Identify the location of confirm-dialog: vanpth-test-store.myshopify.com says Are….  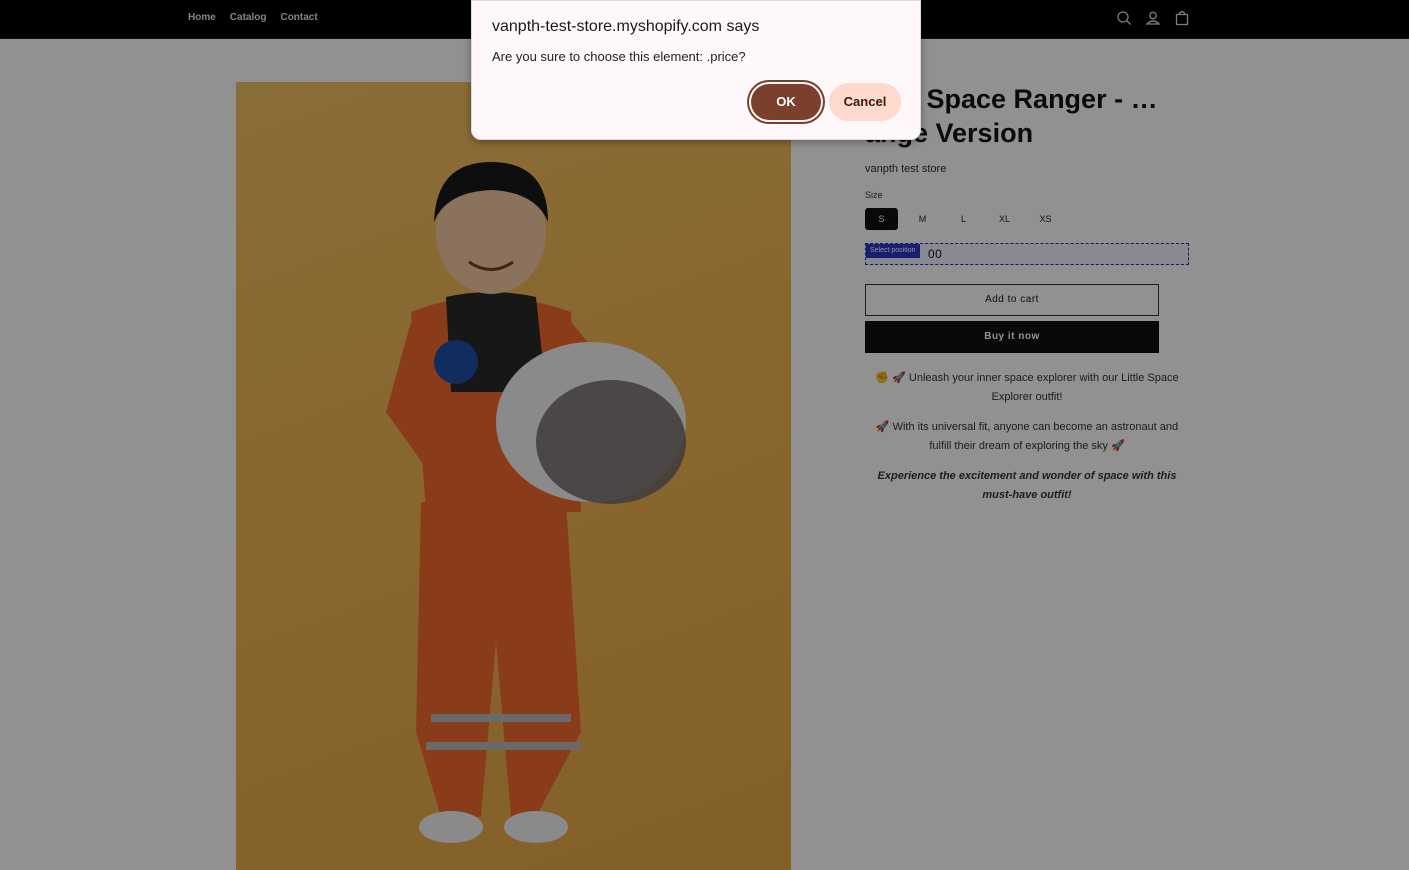
(696, 70).